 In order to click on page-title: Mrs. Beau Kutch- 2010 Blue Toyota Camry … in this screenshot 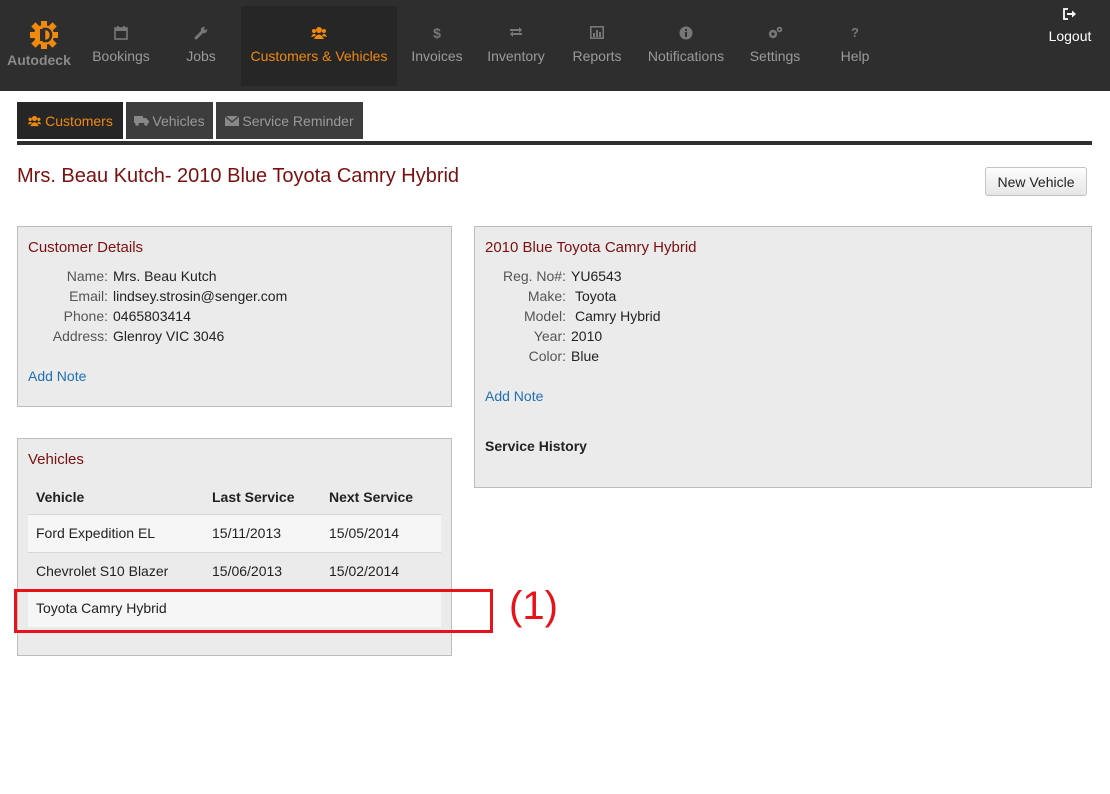, I will do `click(238, 176)`.